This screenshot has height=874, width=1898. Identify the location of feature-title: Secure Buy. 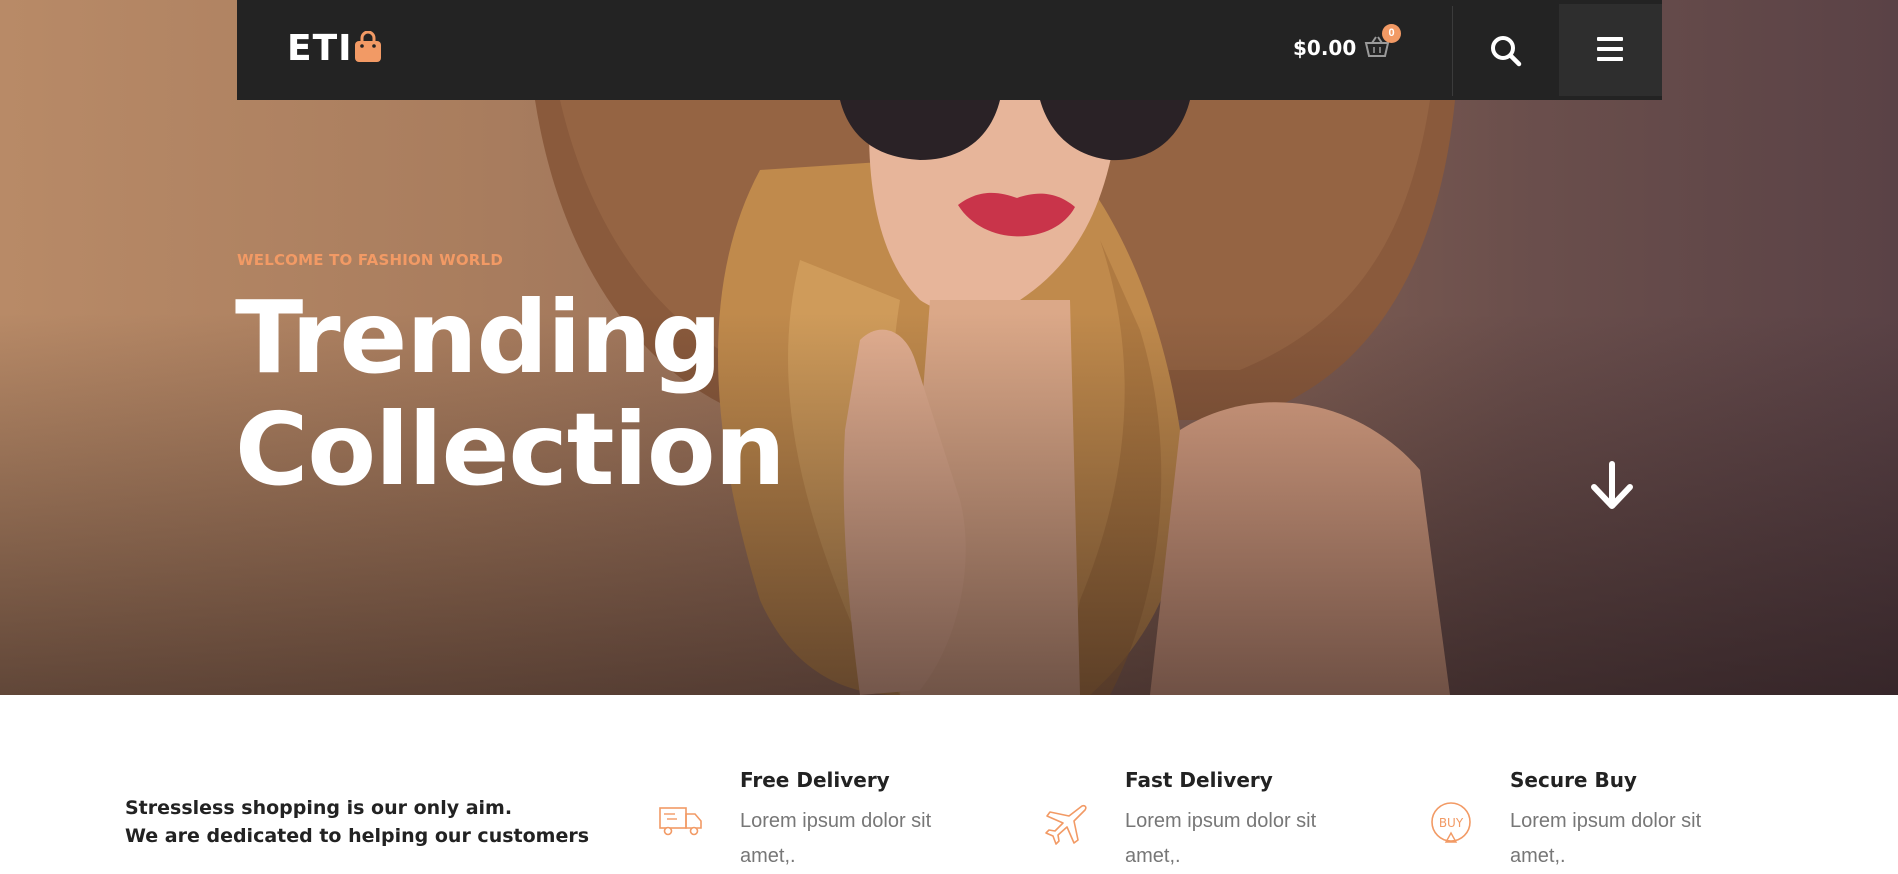
(1573, 780).